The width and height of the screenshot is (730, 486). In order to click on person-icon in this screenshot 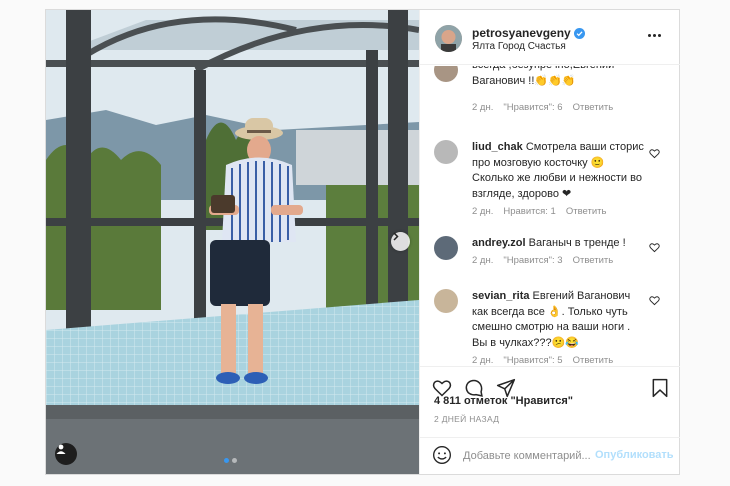, I will do `click(61, 449)`.